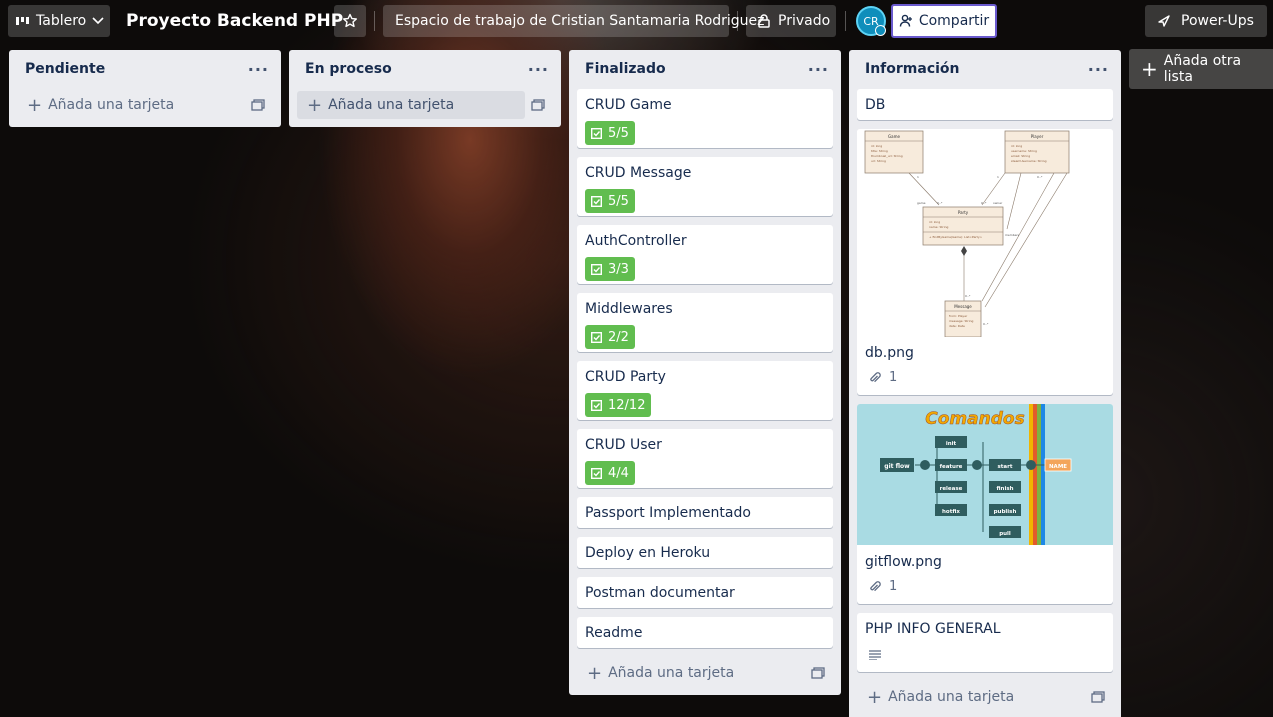 This screenshot has height=717, width=1273. Describe the element at coordinates (705, 632) in the screenshot. I see `card-readme: Readme` at that location.